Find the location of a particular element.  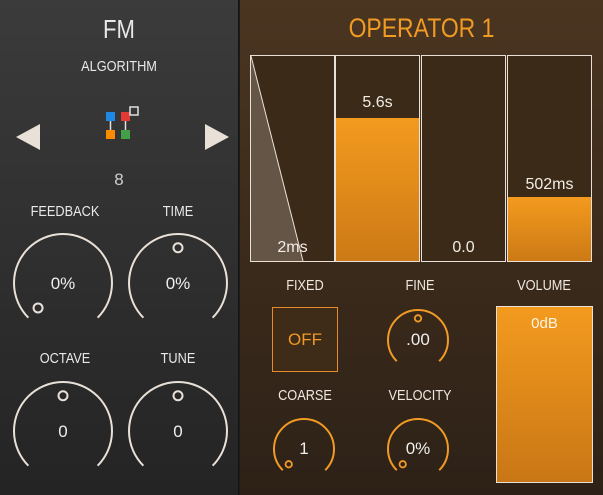

algorithm-next-arrow-icon is located at coordinates (217, 137).